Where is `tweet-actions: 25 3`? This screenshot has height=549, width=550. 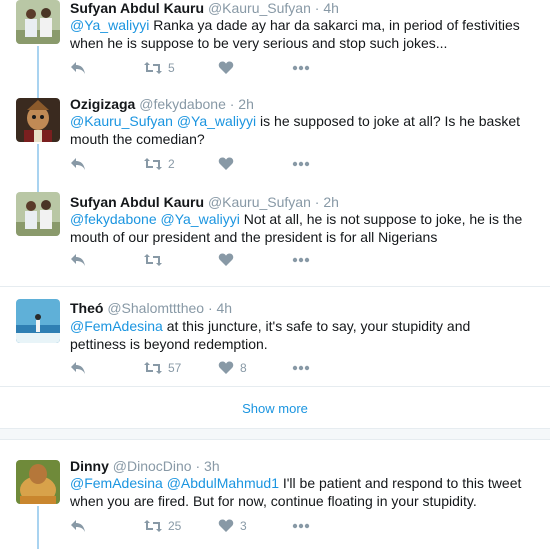 tweet-actions: 25 3 is located at coordinates (220, 526).